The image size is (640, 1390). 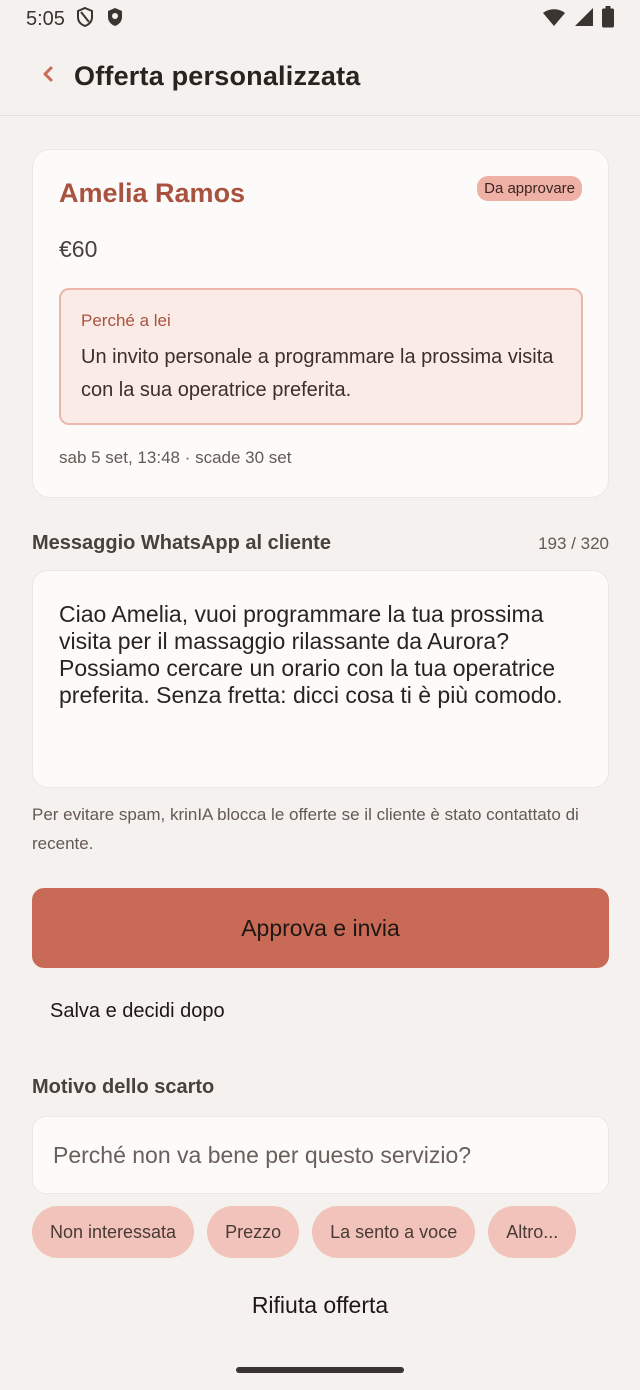 I want to click on signal-icon, so click(x=584, y=19).